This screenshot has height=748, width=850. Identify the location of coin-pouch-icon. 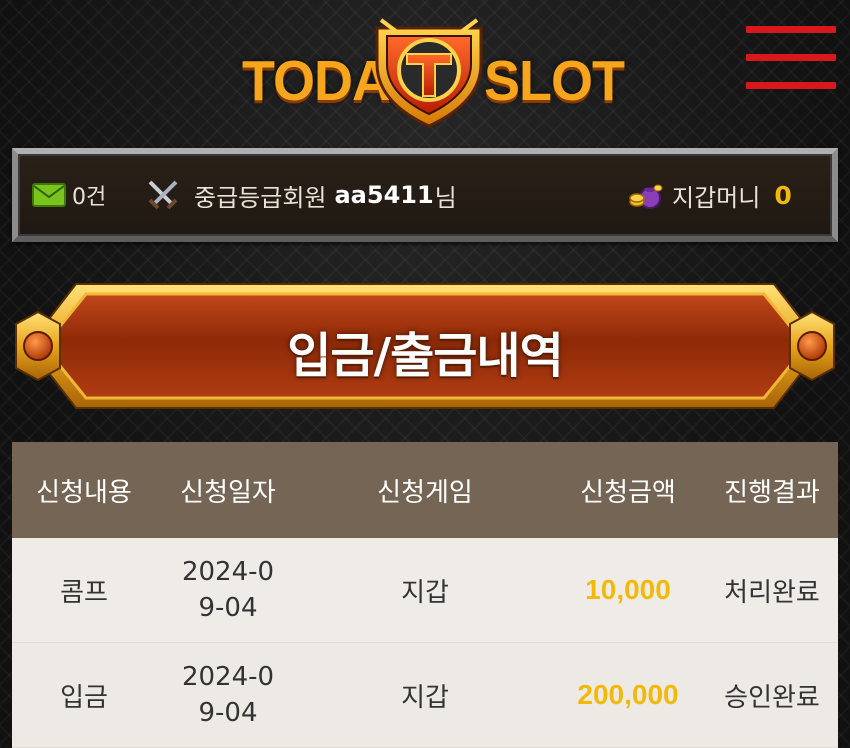
(646, 196).